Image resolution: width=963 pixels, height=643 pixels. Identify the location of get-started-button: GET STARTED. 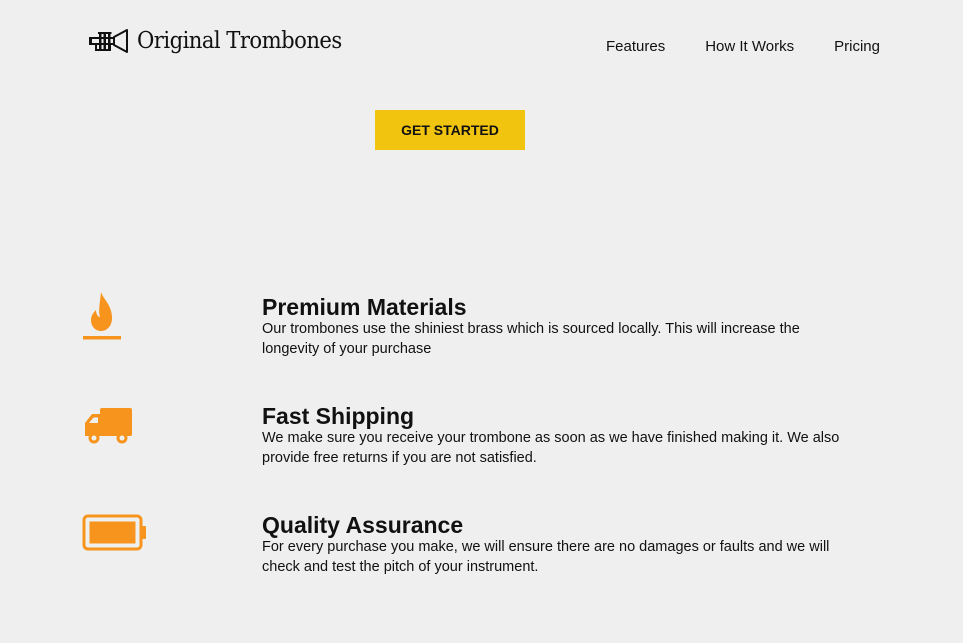
(450, 130).